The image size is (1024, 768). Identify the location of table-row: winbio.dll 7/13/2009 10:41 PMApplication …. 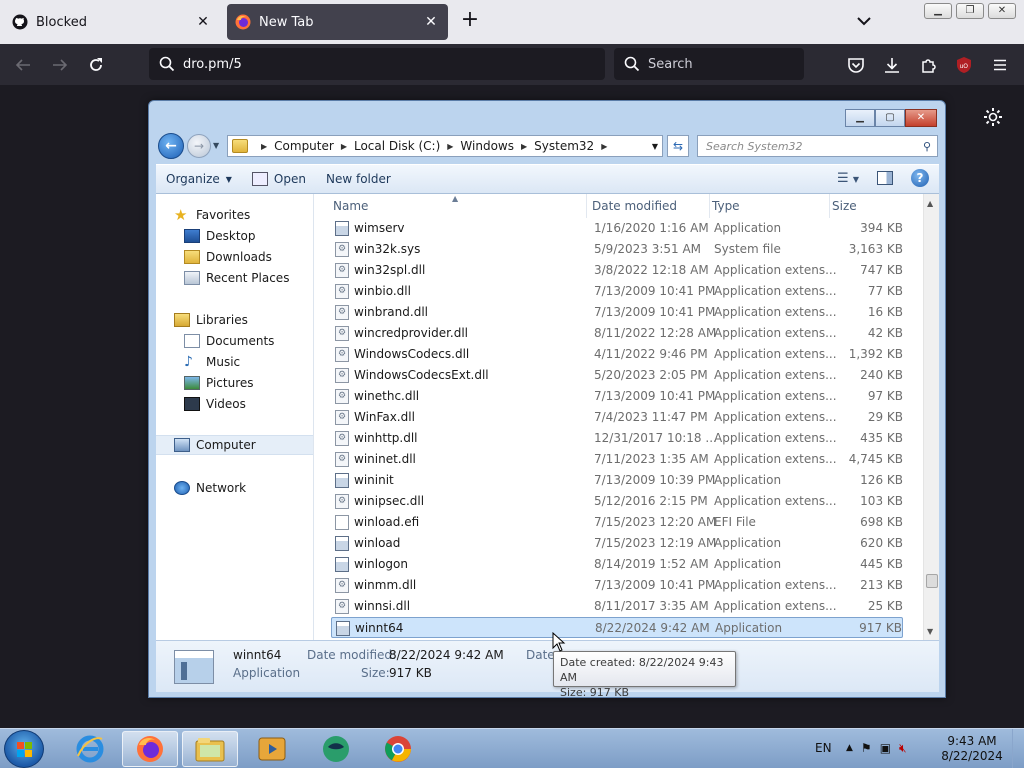
(617, 291).